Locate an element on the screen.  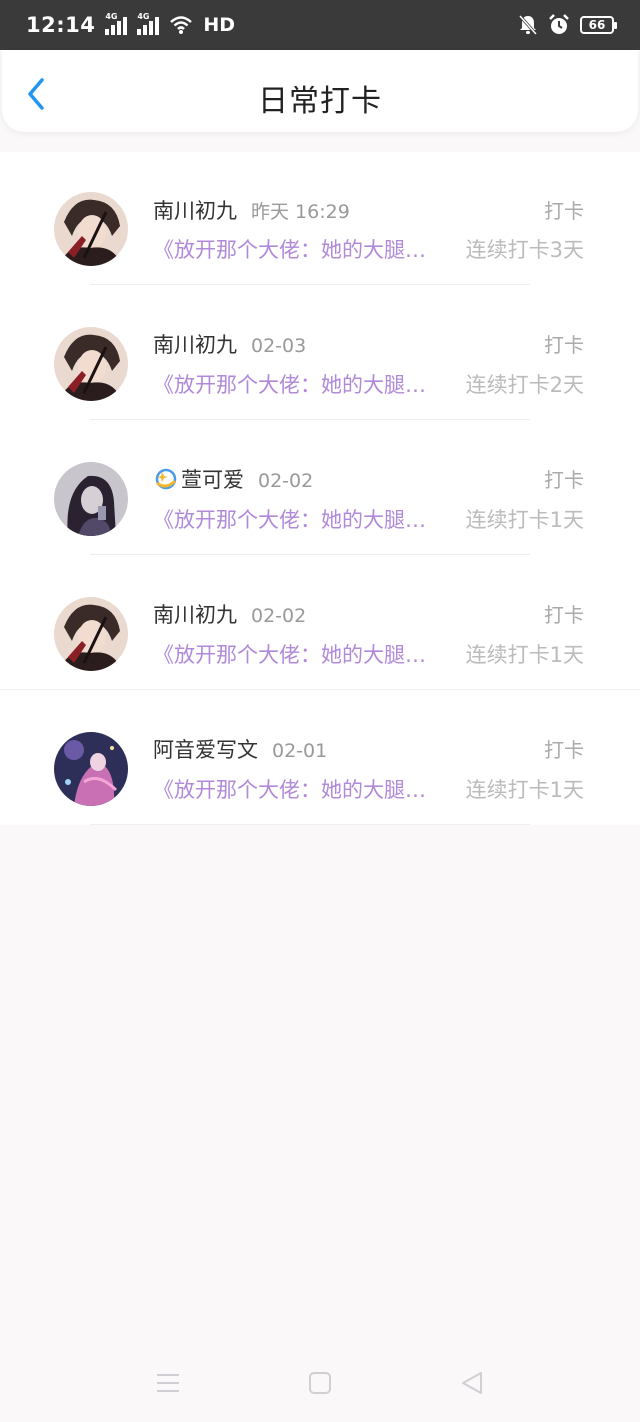
user-name: 南川初九 02-02 is located at coordinates (229, 614).